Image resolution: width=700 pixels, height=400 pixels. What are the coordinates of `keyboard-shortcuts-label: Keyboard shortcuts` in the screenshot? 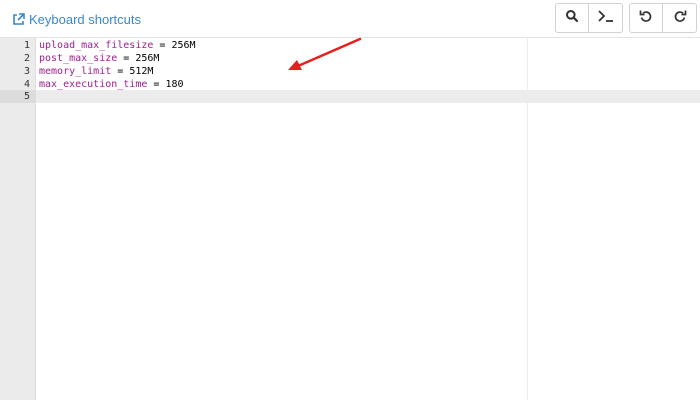 It's located at (85, 19).